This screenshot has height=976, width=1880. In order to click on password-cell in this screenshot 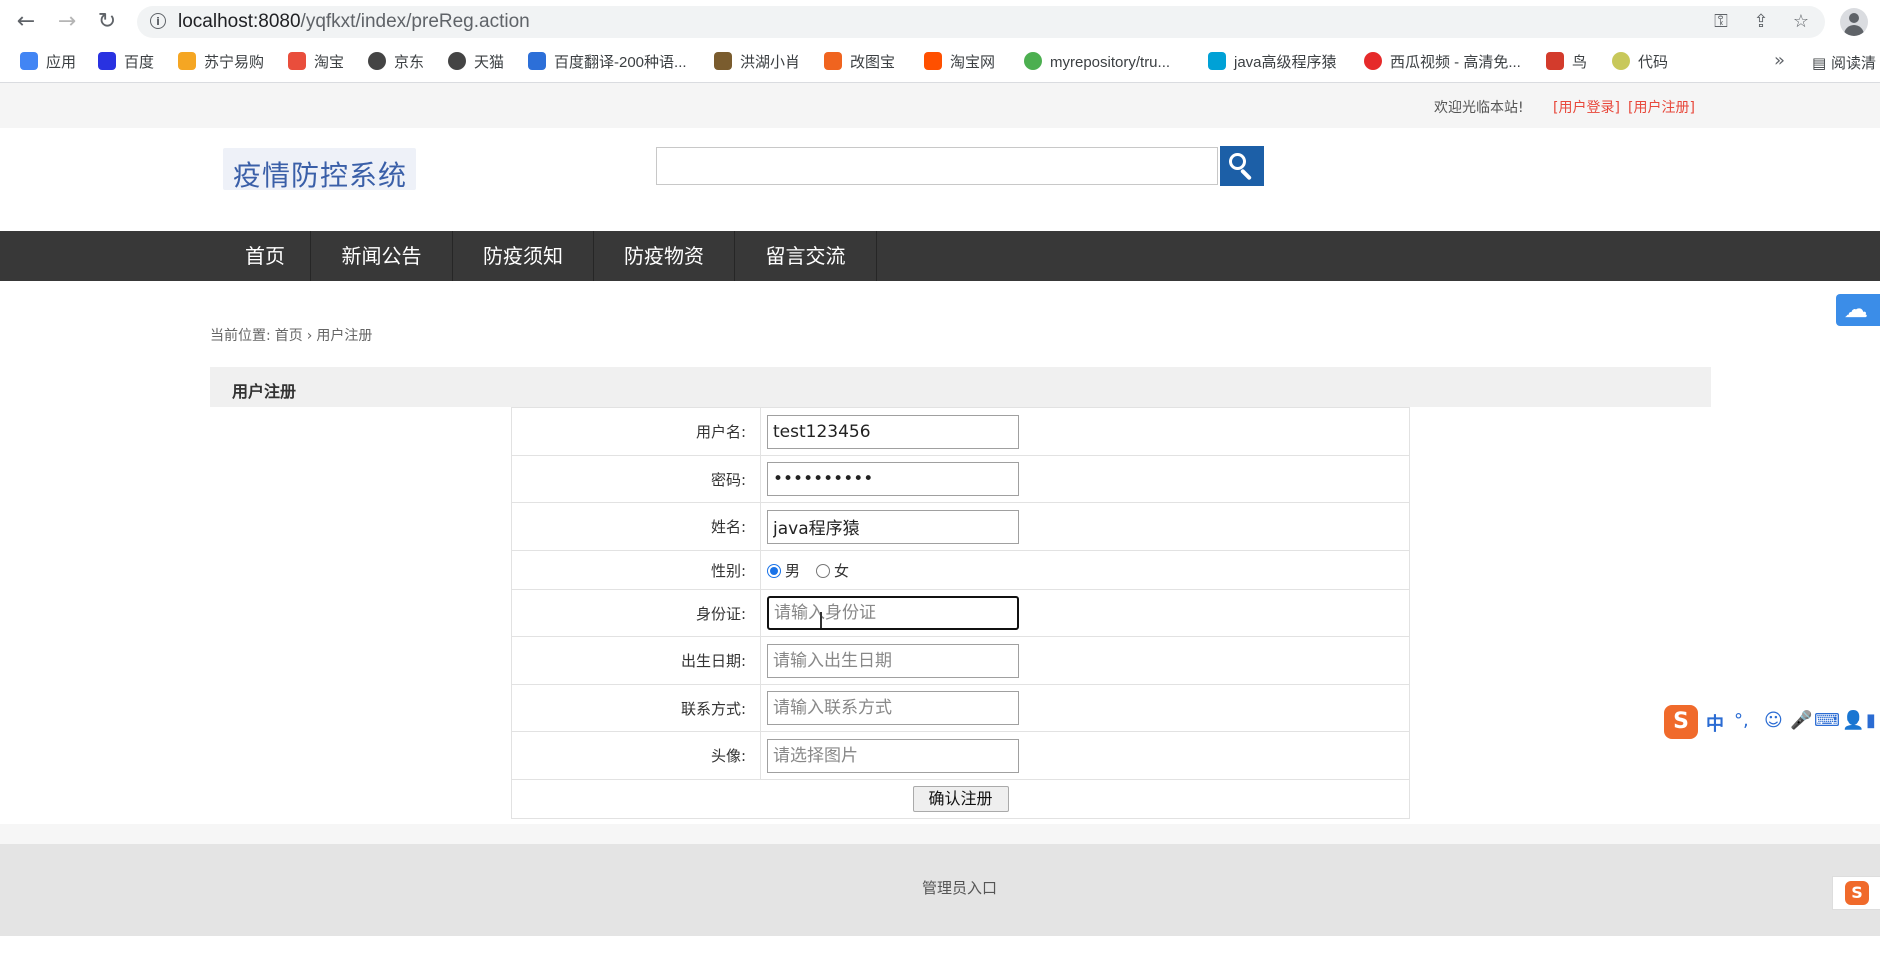, I will do `click(1085, 479)`.